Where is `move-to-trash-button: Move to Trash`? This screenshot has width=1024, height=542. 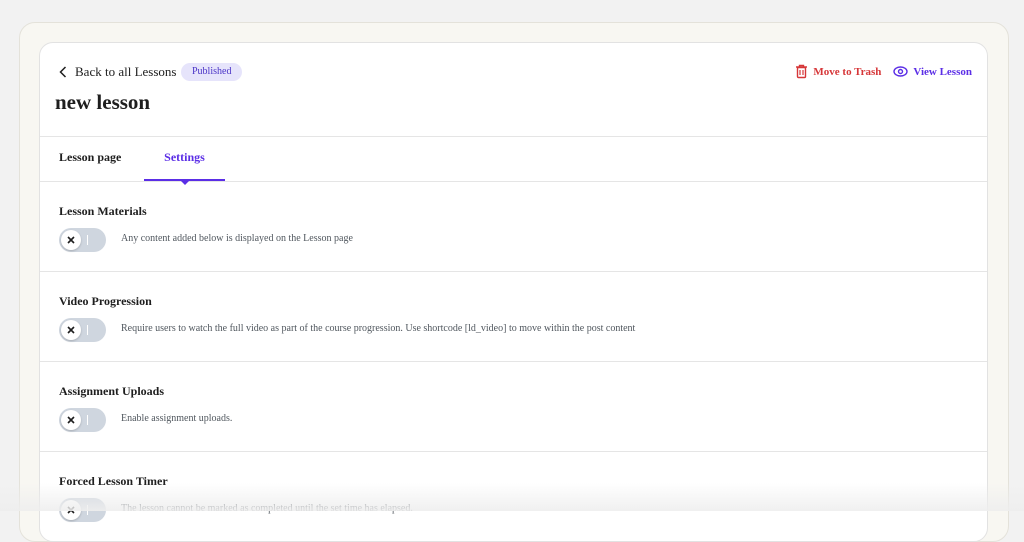 move-to-trash-button: Move to Trash is located at coordinates (838, 71).